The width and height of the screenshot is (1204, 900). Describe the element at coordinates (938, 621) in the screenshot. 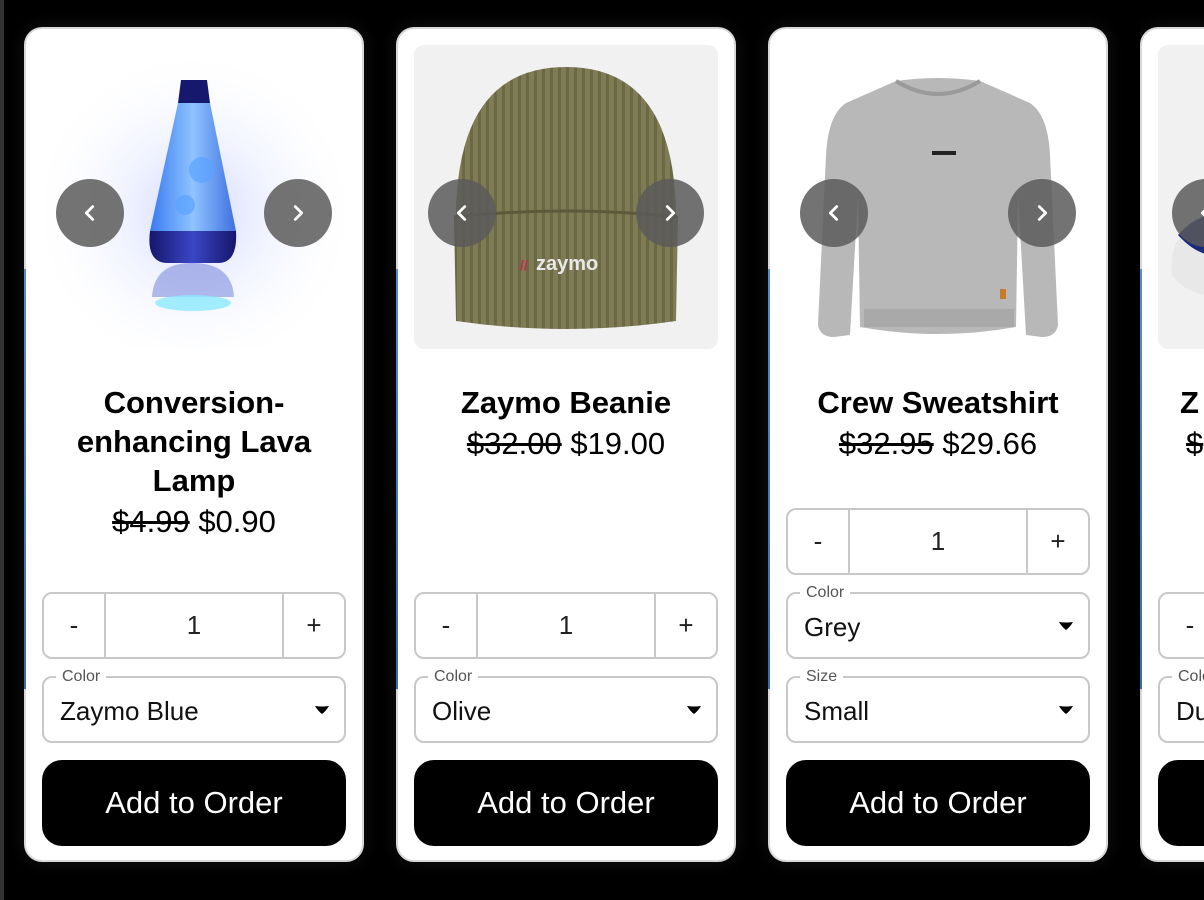

I see `color-select: Color Grey` at that location.